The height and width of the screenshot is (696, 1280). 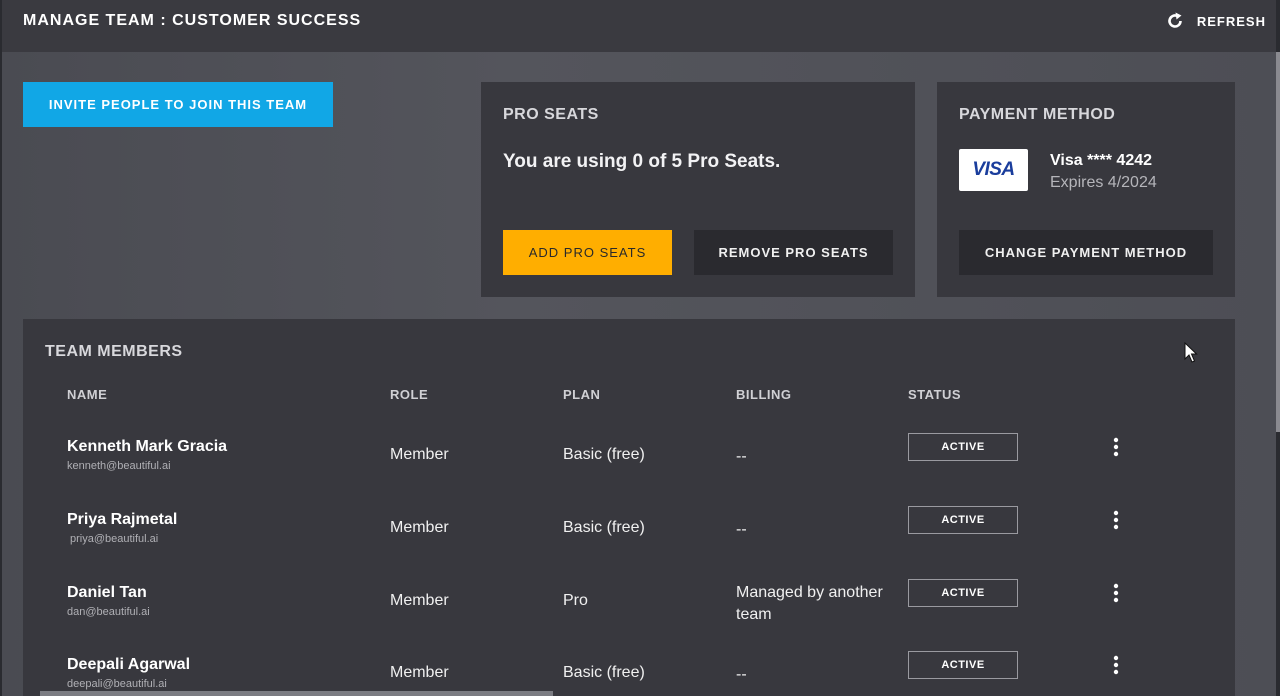 I want to click on member-name: Daniel Tan, so click(x=107, y=592).